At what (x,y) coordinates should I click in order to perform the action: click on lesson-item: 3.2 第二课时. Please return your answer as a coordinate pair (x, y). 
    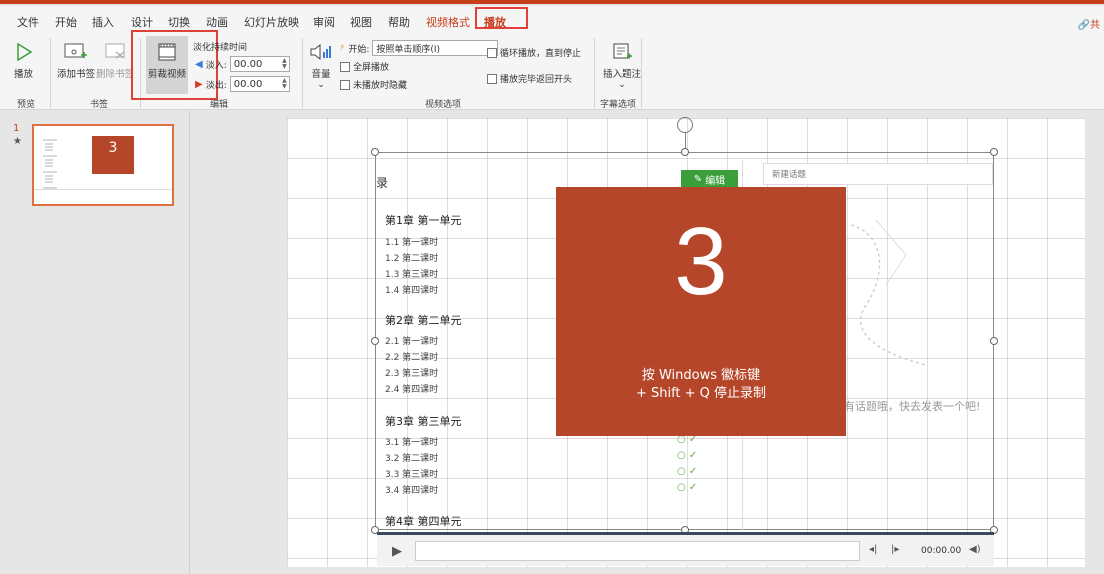
    Looking at the image, I should click on (412, 459).